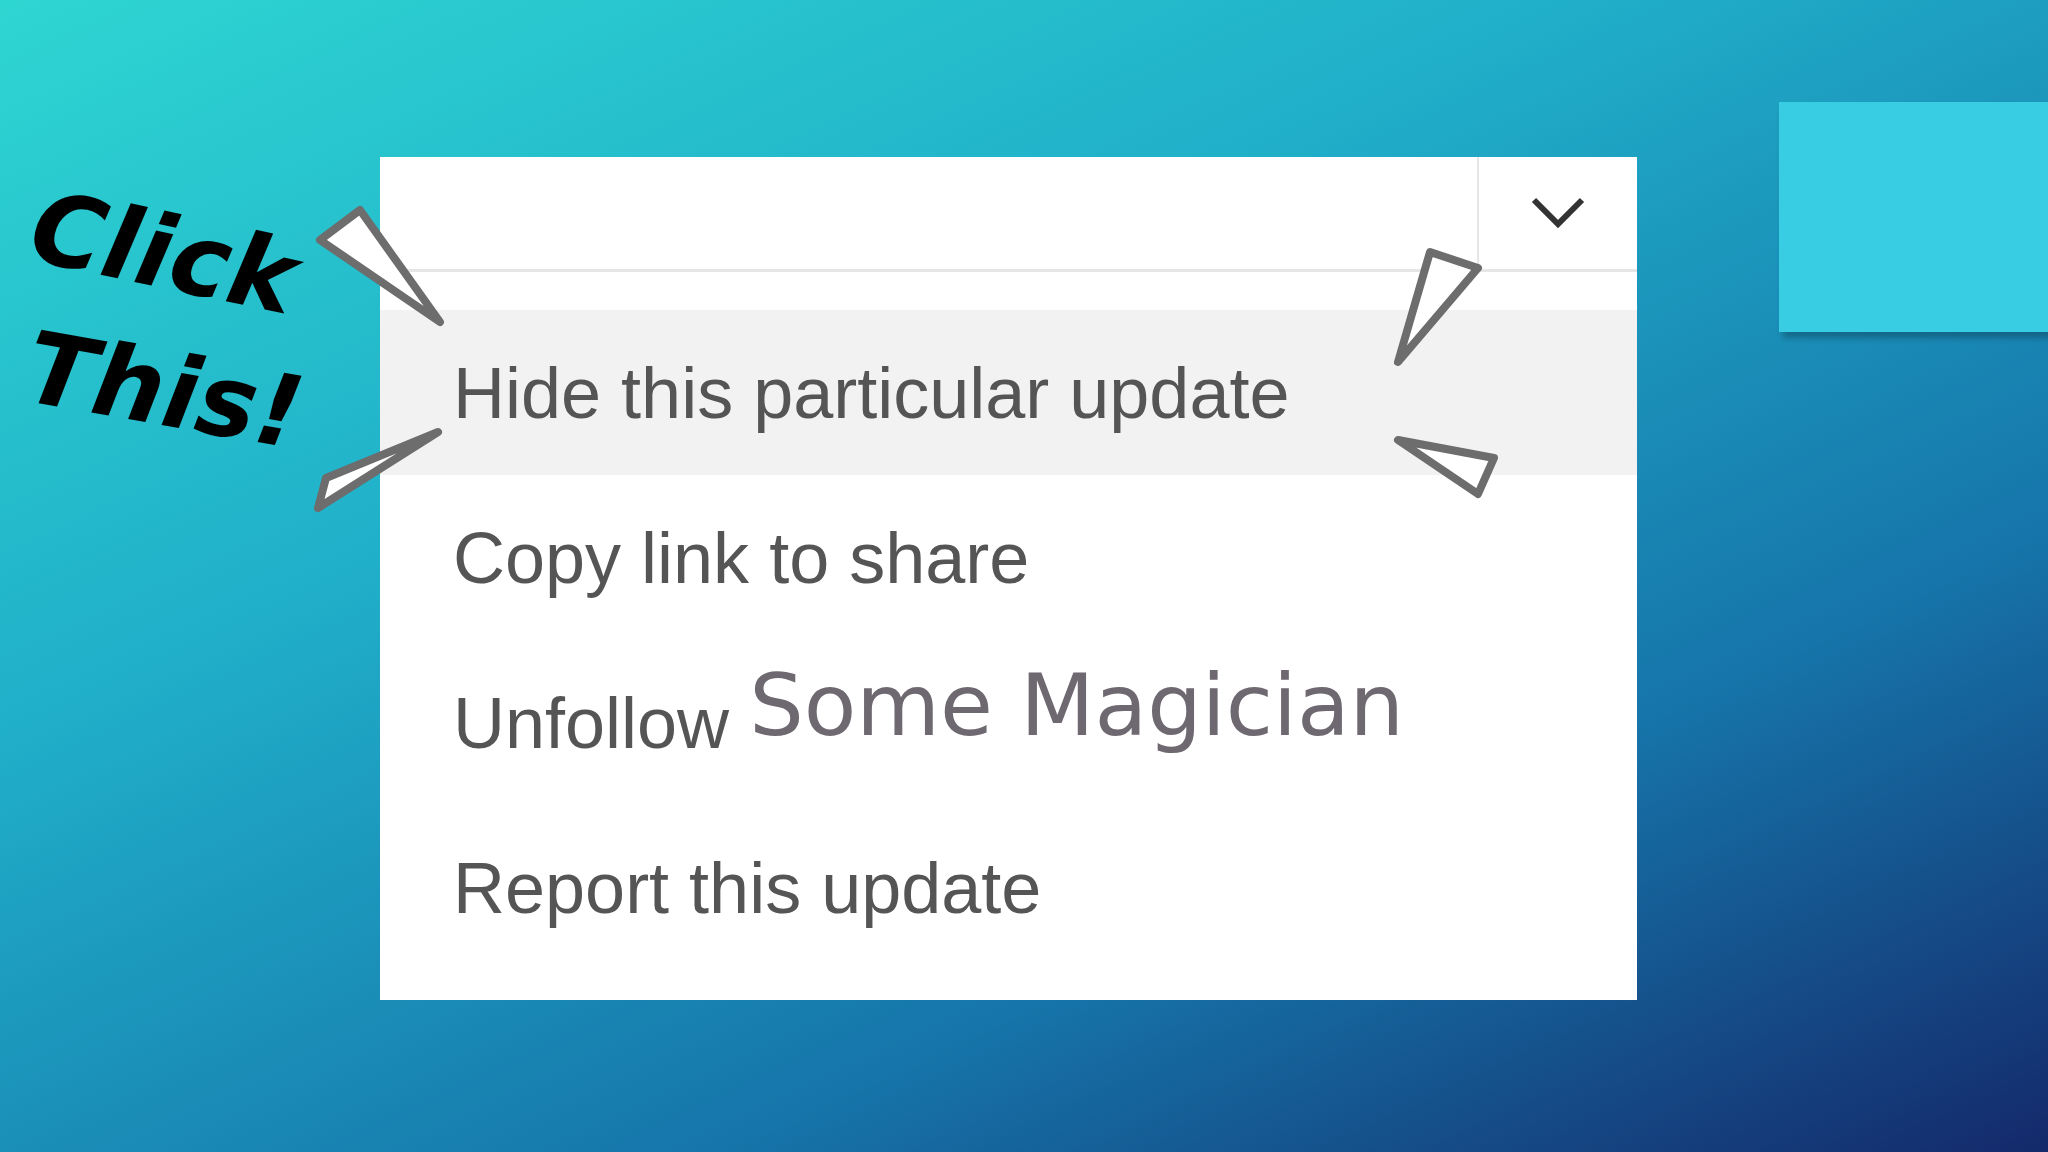  Describe the element at coordinates (1558, 213) in the screenshot. I see `chevron-icon` at that location.